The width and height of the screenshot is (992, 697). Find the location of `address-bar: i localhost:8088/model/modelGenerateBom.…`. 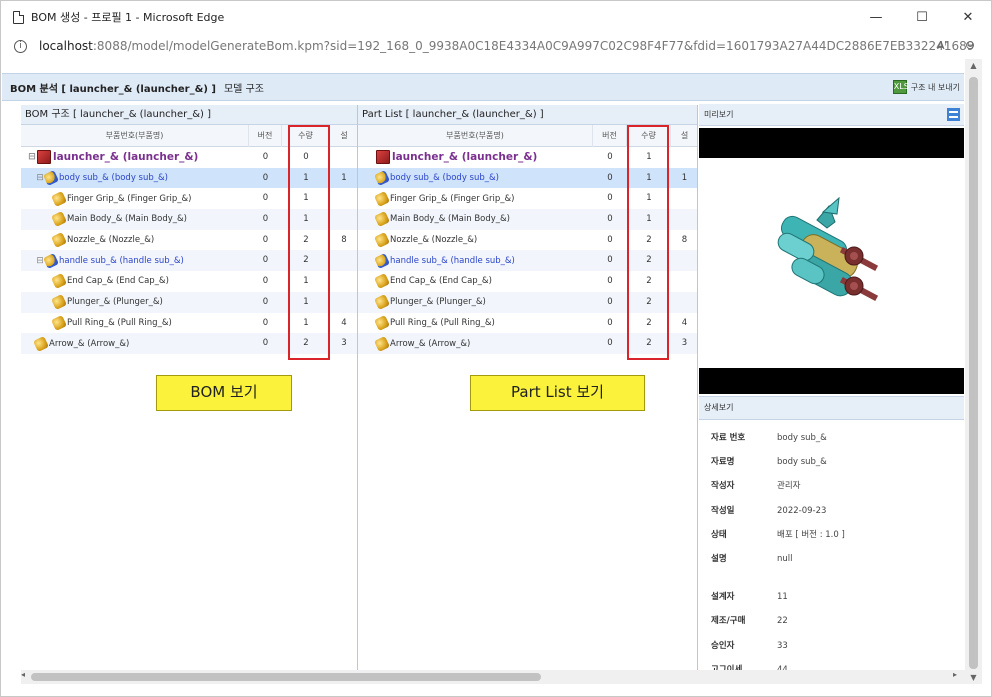

address-bar: i localhost:8088/model/modelGenerateBom.… is located at coordinates (496, 46).